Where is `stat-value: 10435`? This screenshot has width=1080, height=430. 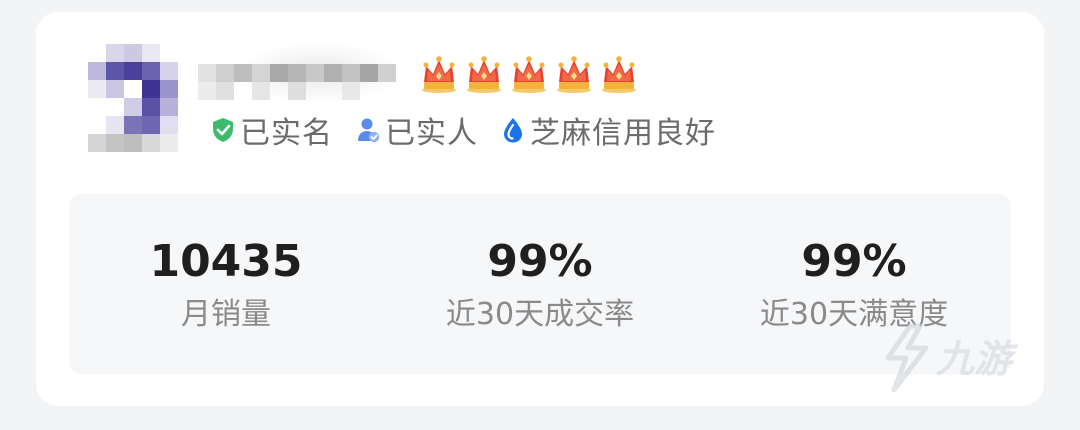
stat-value: 10435 is located at coordinates (226, 261).